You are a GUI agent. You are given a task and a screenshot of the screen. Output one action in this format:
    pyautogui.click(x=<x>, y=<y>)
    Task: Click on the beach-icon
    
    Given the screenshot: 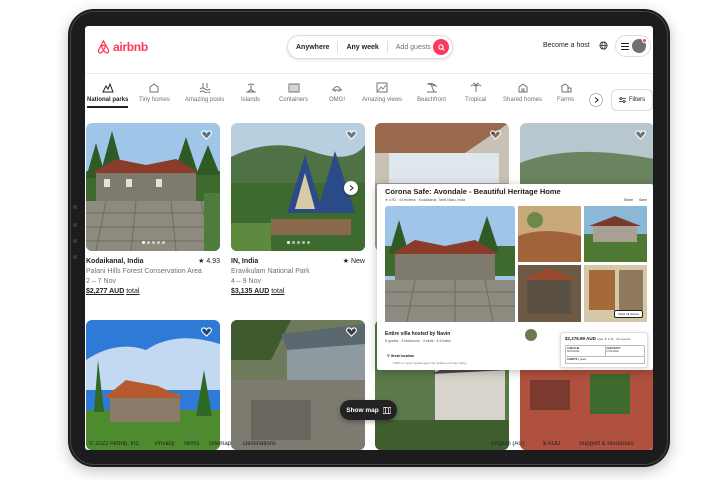 What is the action you would take?
    pyautogui.click(x=432, y=87)
    